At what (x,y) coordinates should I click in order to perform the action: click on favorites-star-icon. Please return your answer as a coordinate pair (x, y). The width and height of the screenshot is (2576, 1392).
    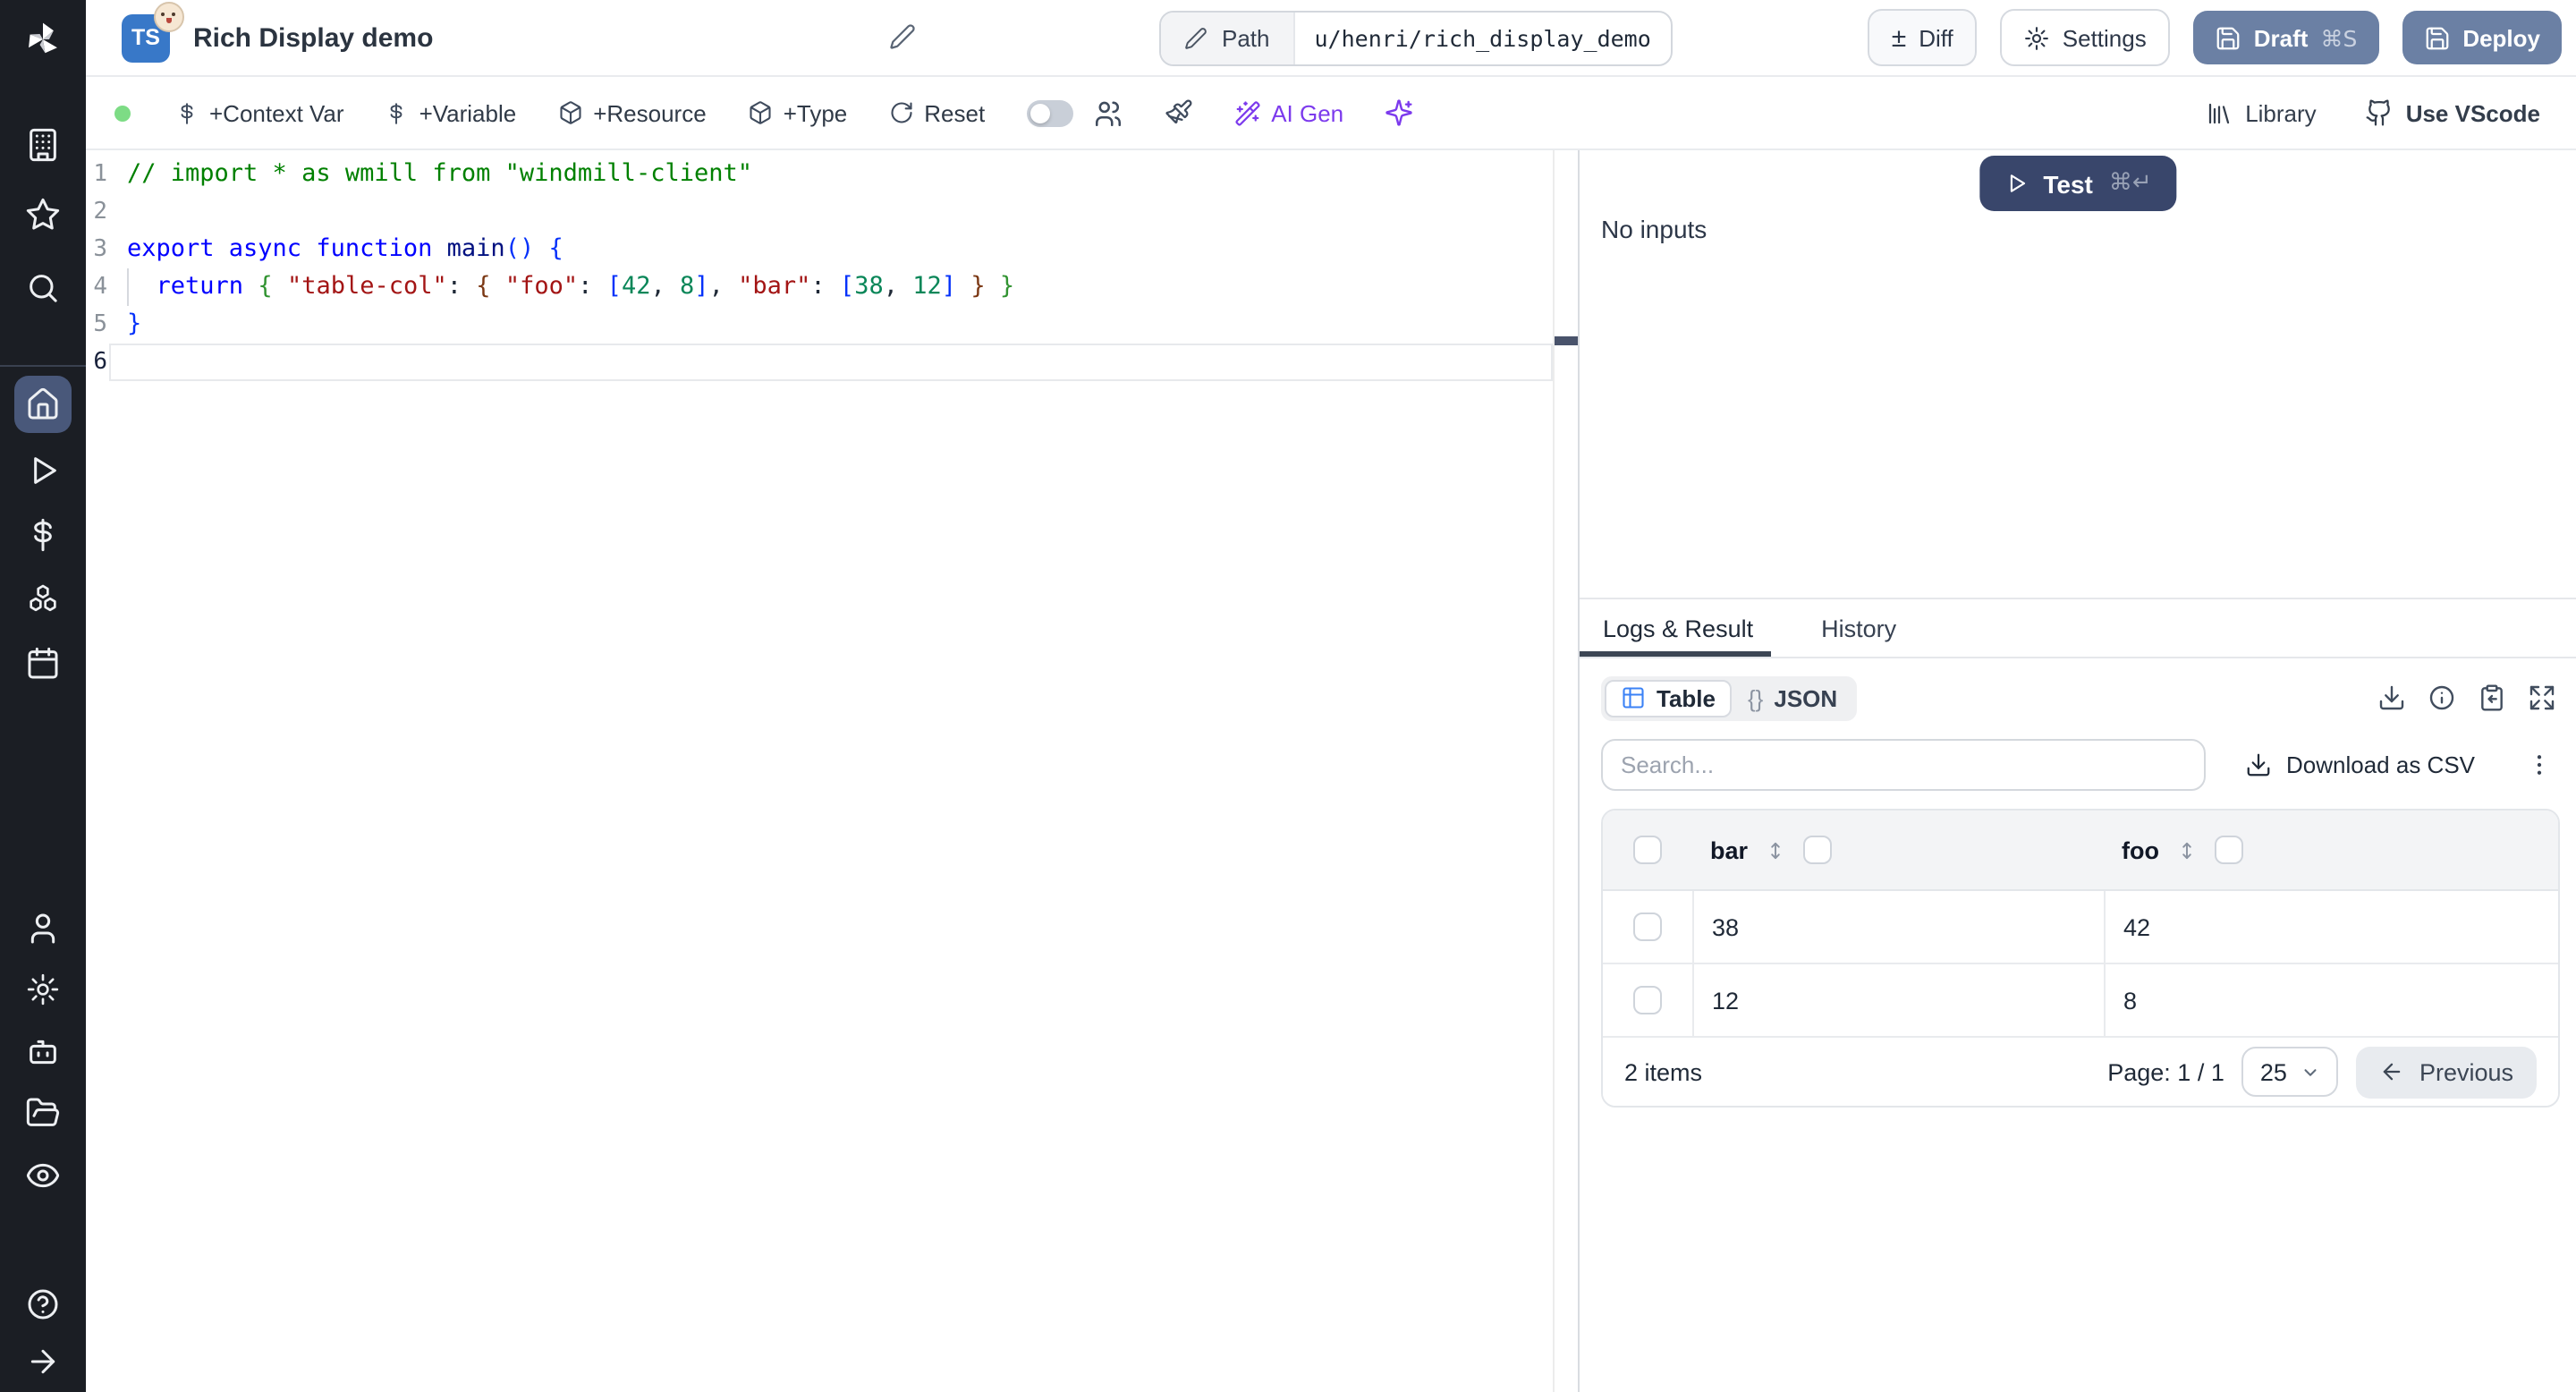
    Looking at the image, I should click on (43, 215).